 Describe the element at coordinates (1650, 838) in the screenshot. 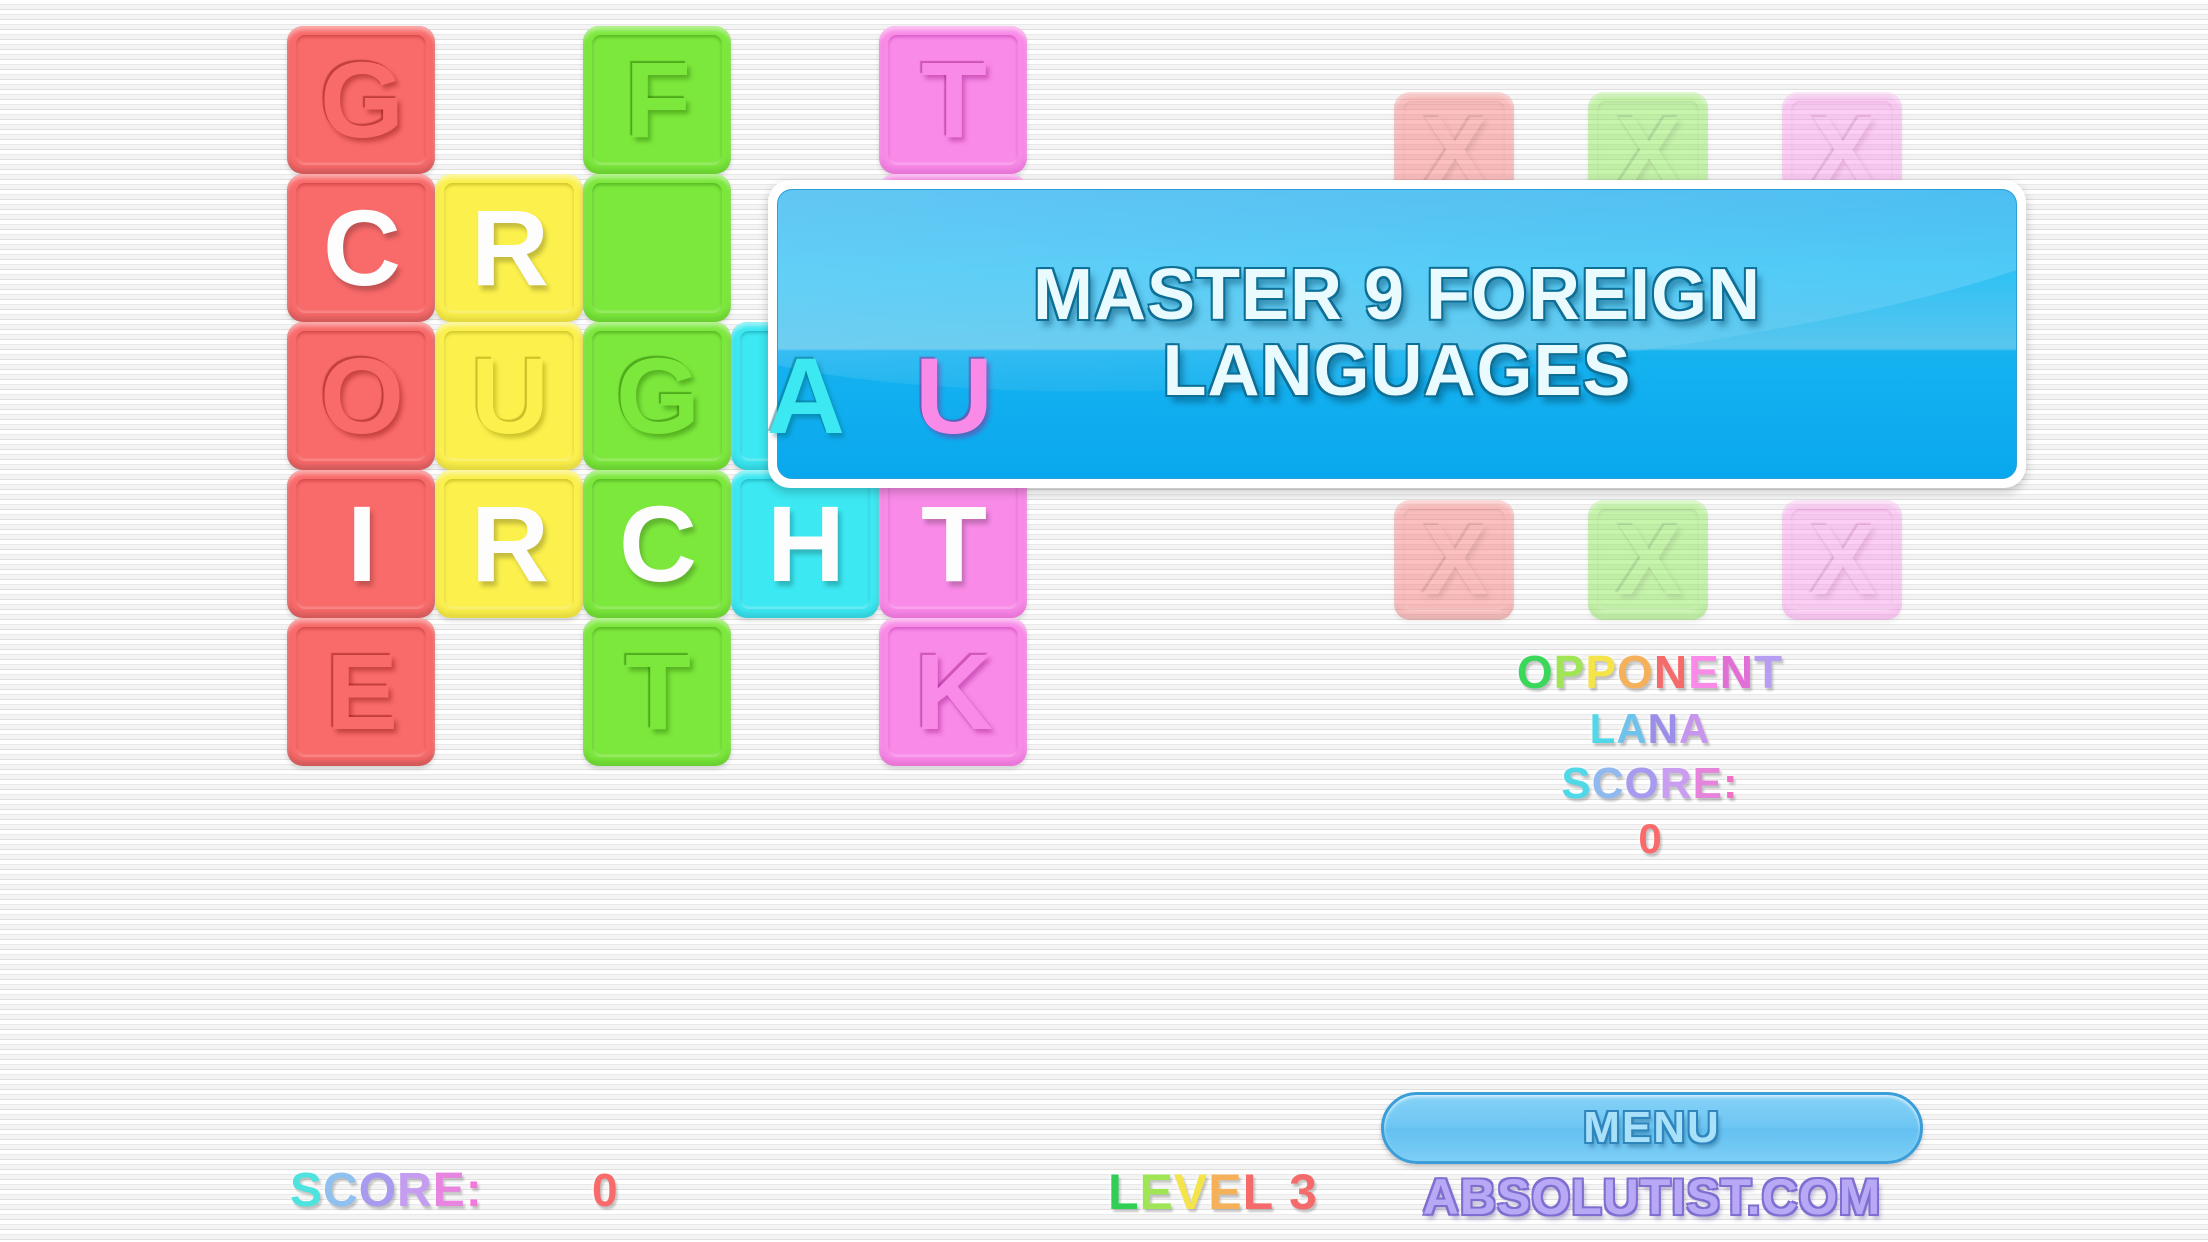

I see `opponent-score-value: 0` at that location.